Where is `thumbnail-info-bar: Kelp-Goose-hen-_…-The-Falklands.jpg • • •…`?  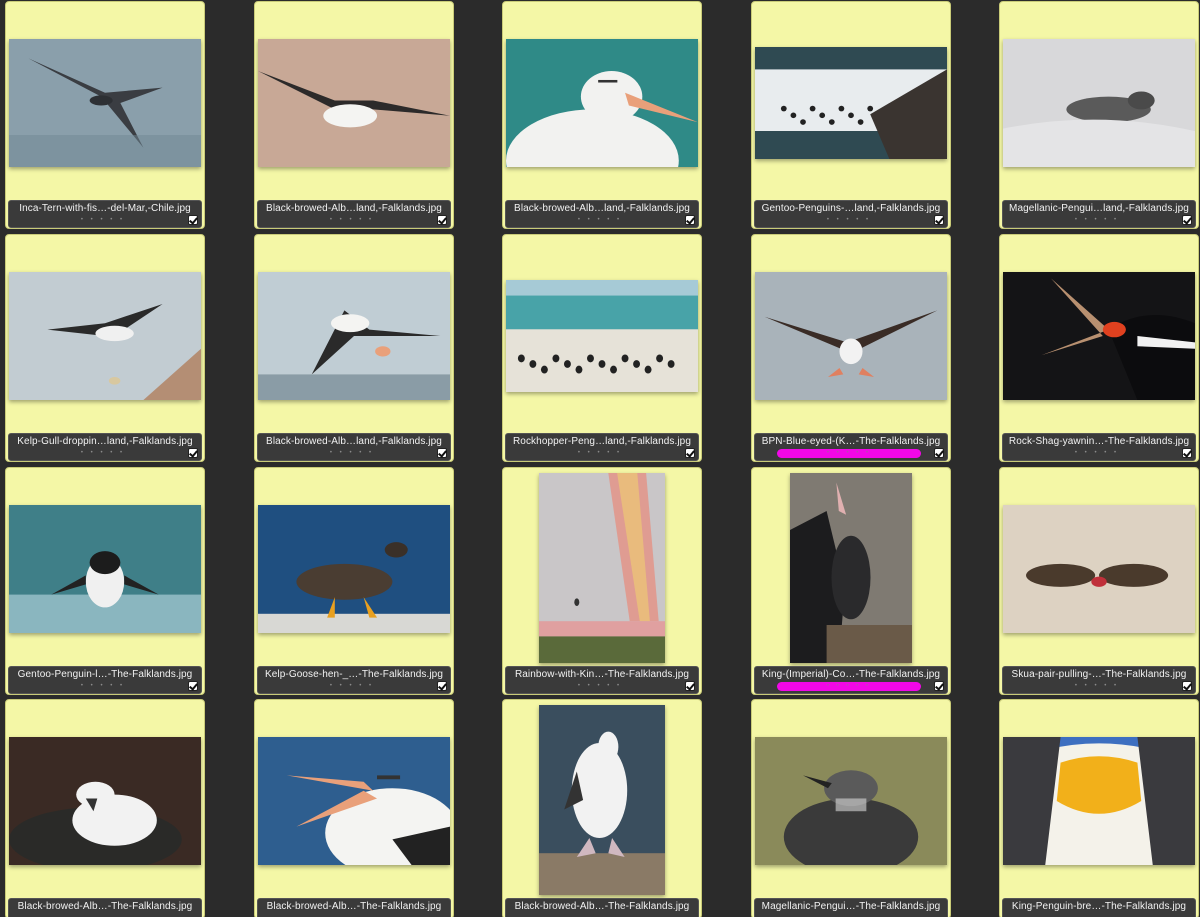 thumbnail-info-bar: Kelp-Goose-hen-_…-The-Falklands.jpg • • •… is located at coordinates (354, 680).